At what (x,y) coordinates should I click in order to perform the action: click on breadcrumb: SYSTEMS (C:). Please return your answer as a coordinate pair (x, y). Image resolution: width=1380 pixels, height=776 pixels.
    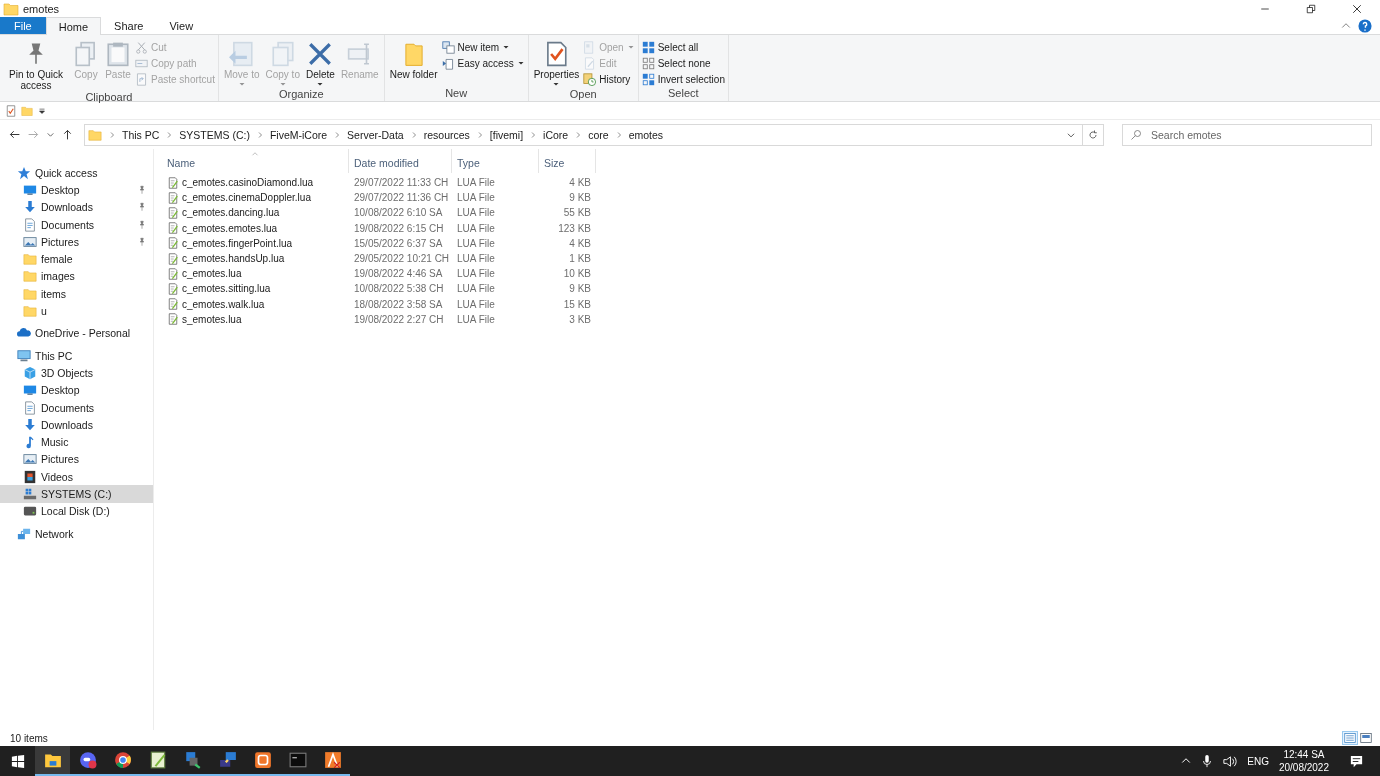
    Looking at the image, I should click on (214, 134).